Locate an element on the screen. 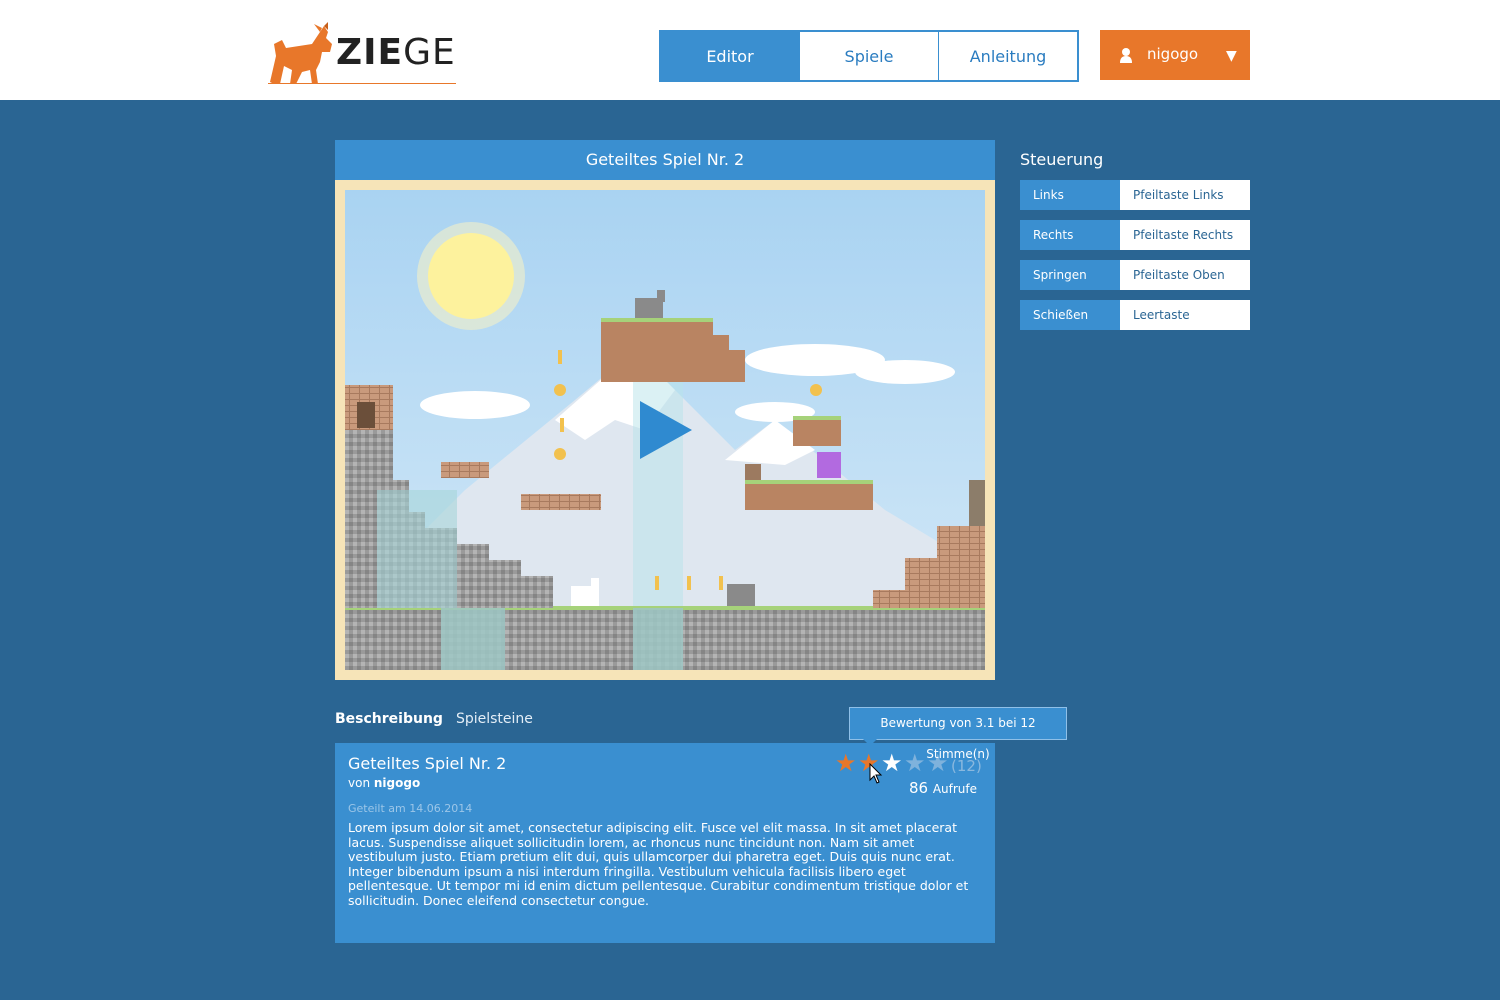  shared-date: Geteilt am 14.06.2014 is located at coordinates (410, 808).